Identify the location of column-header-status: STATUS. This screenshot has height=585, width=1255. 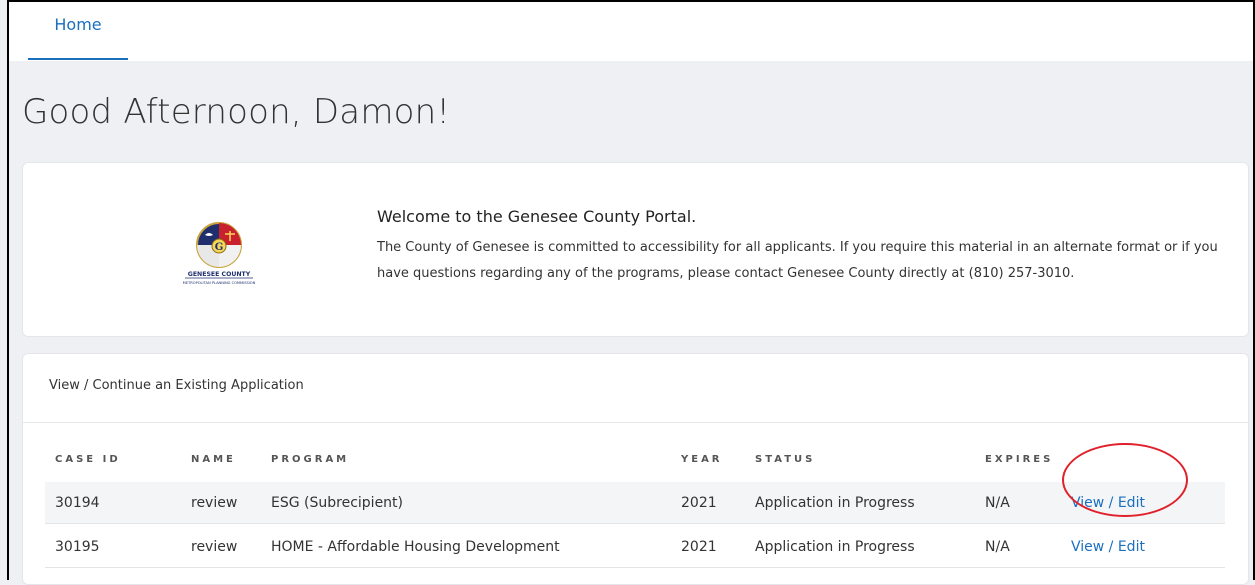
(785, 459).